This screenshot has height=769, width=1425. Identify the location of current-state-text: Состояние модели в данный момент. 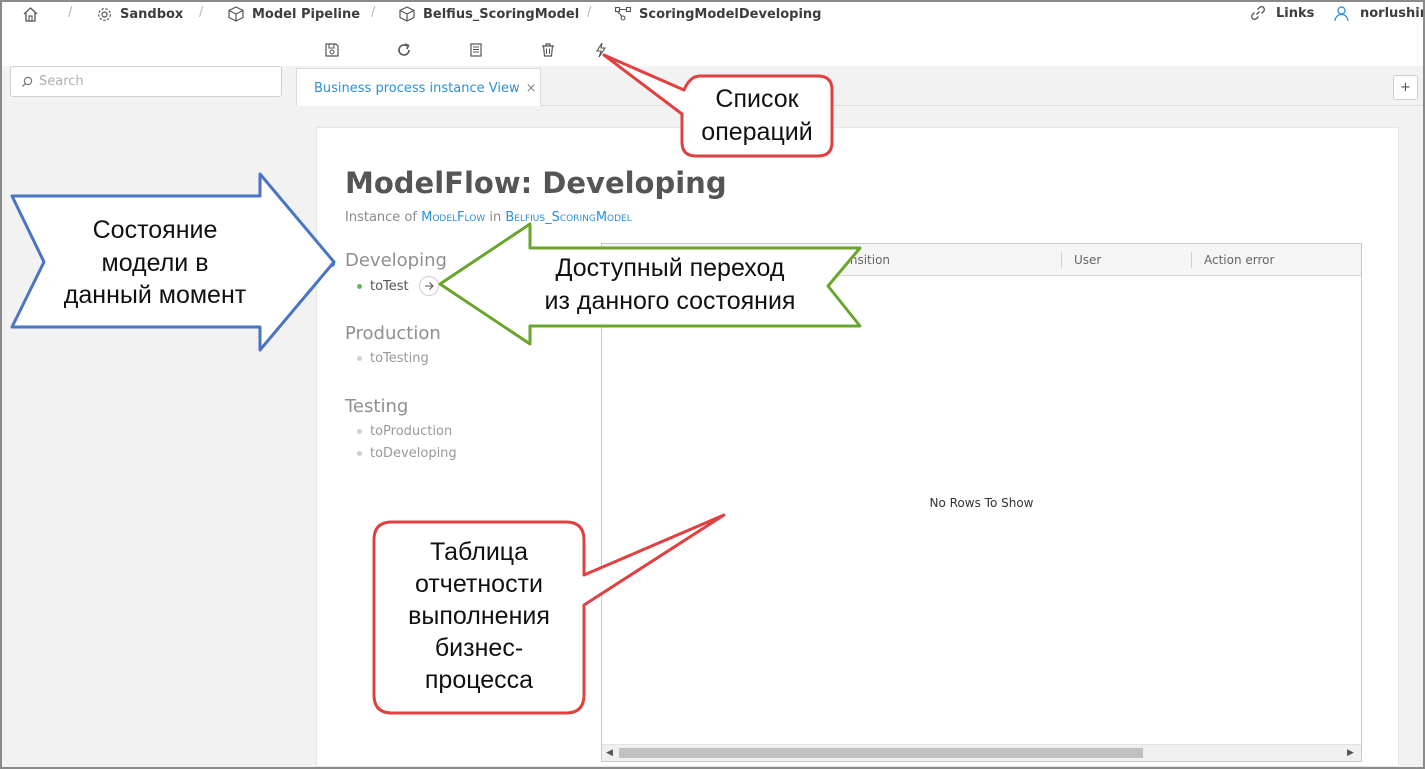
(155, 263).